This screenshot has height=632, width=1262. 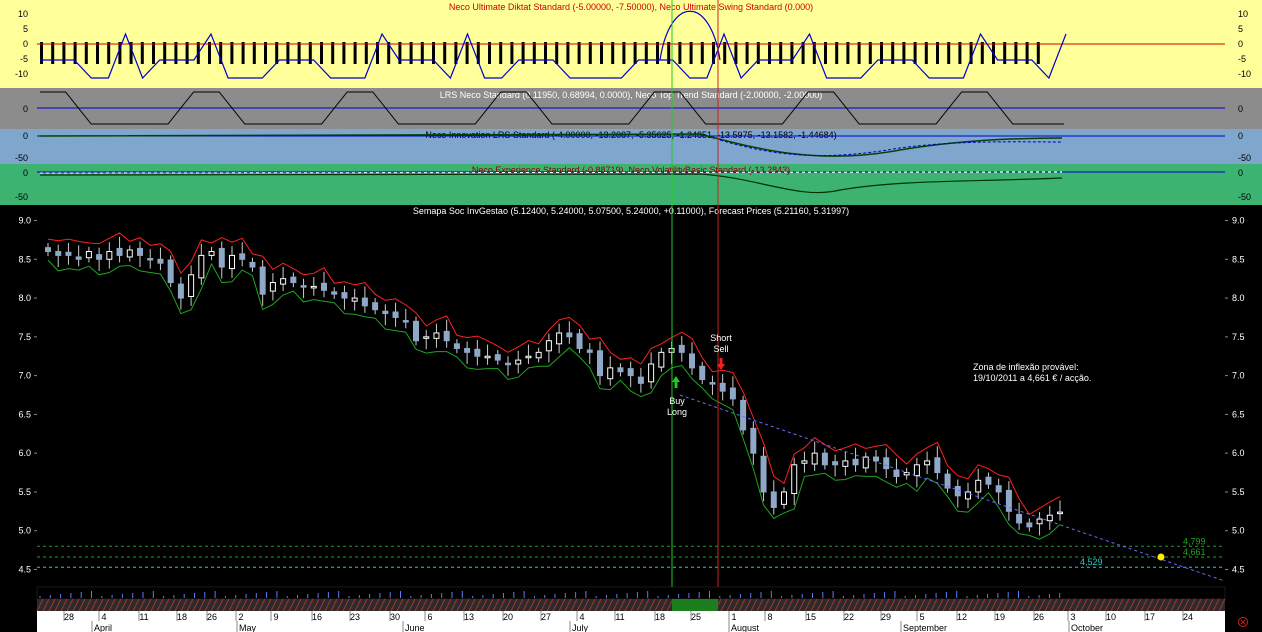 I want to click on annotation-line-1: Zona de inflexão provável:, so click(x=1026, y=367).